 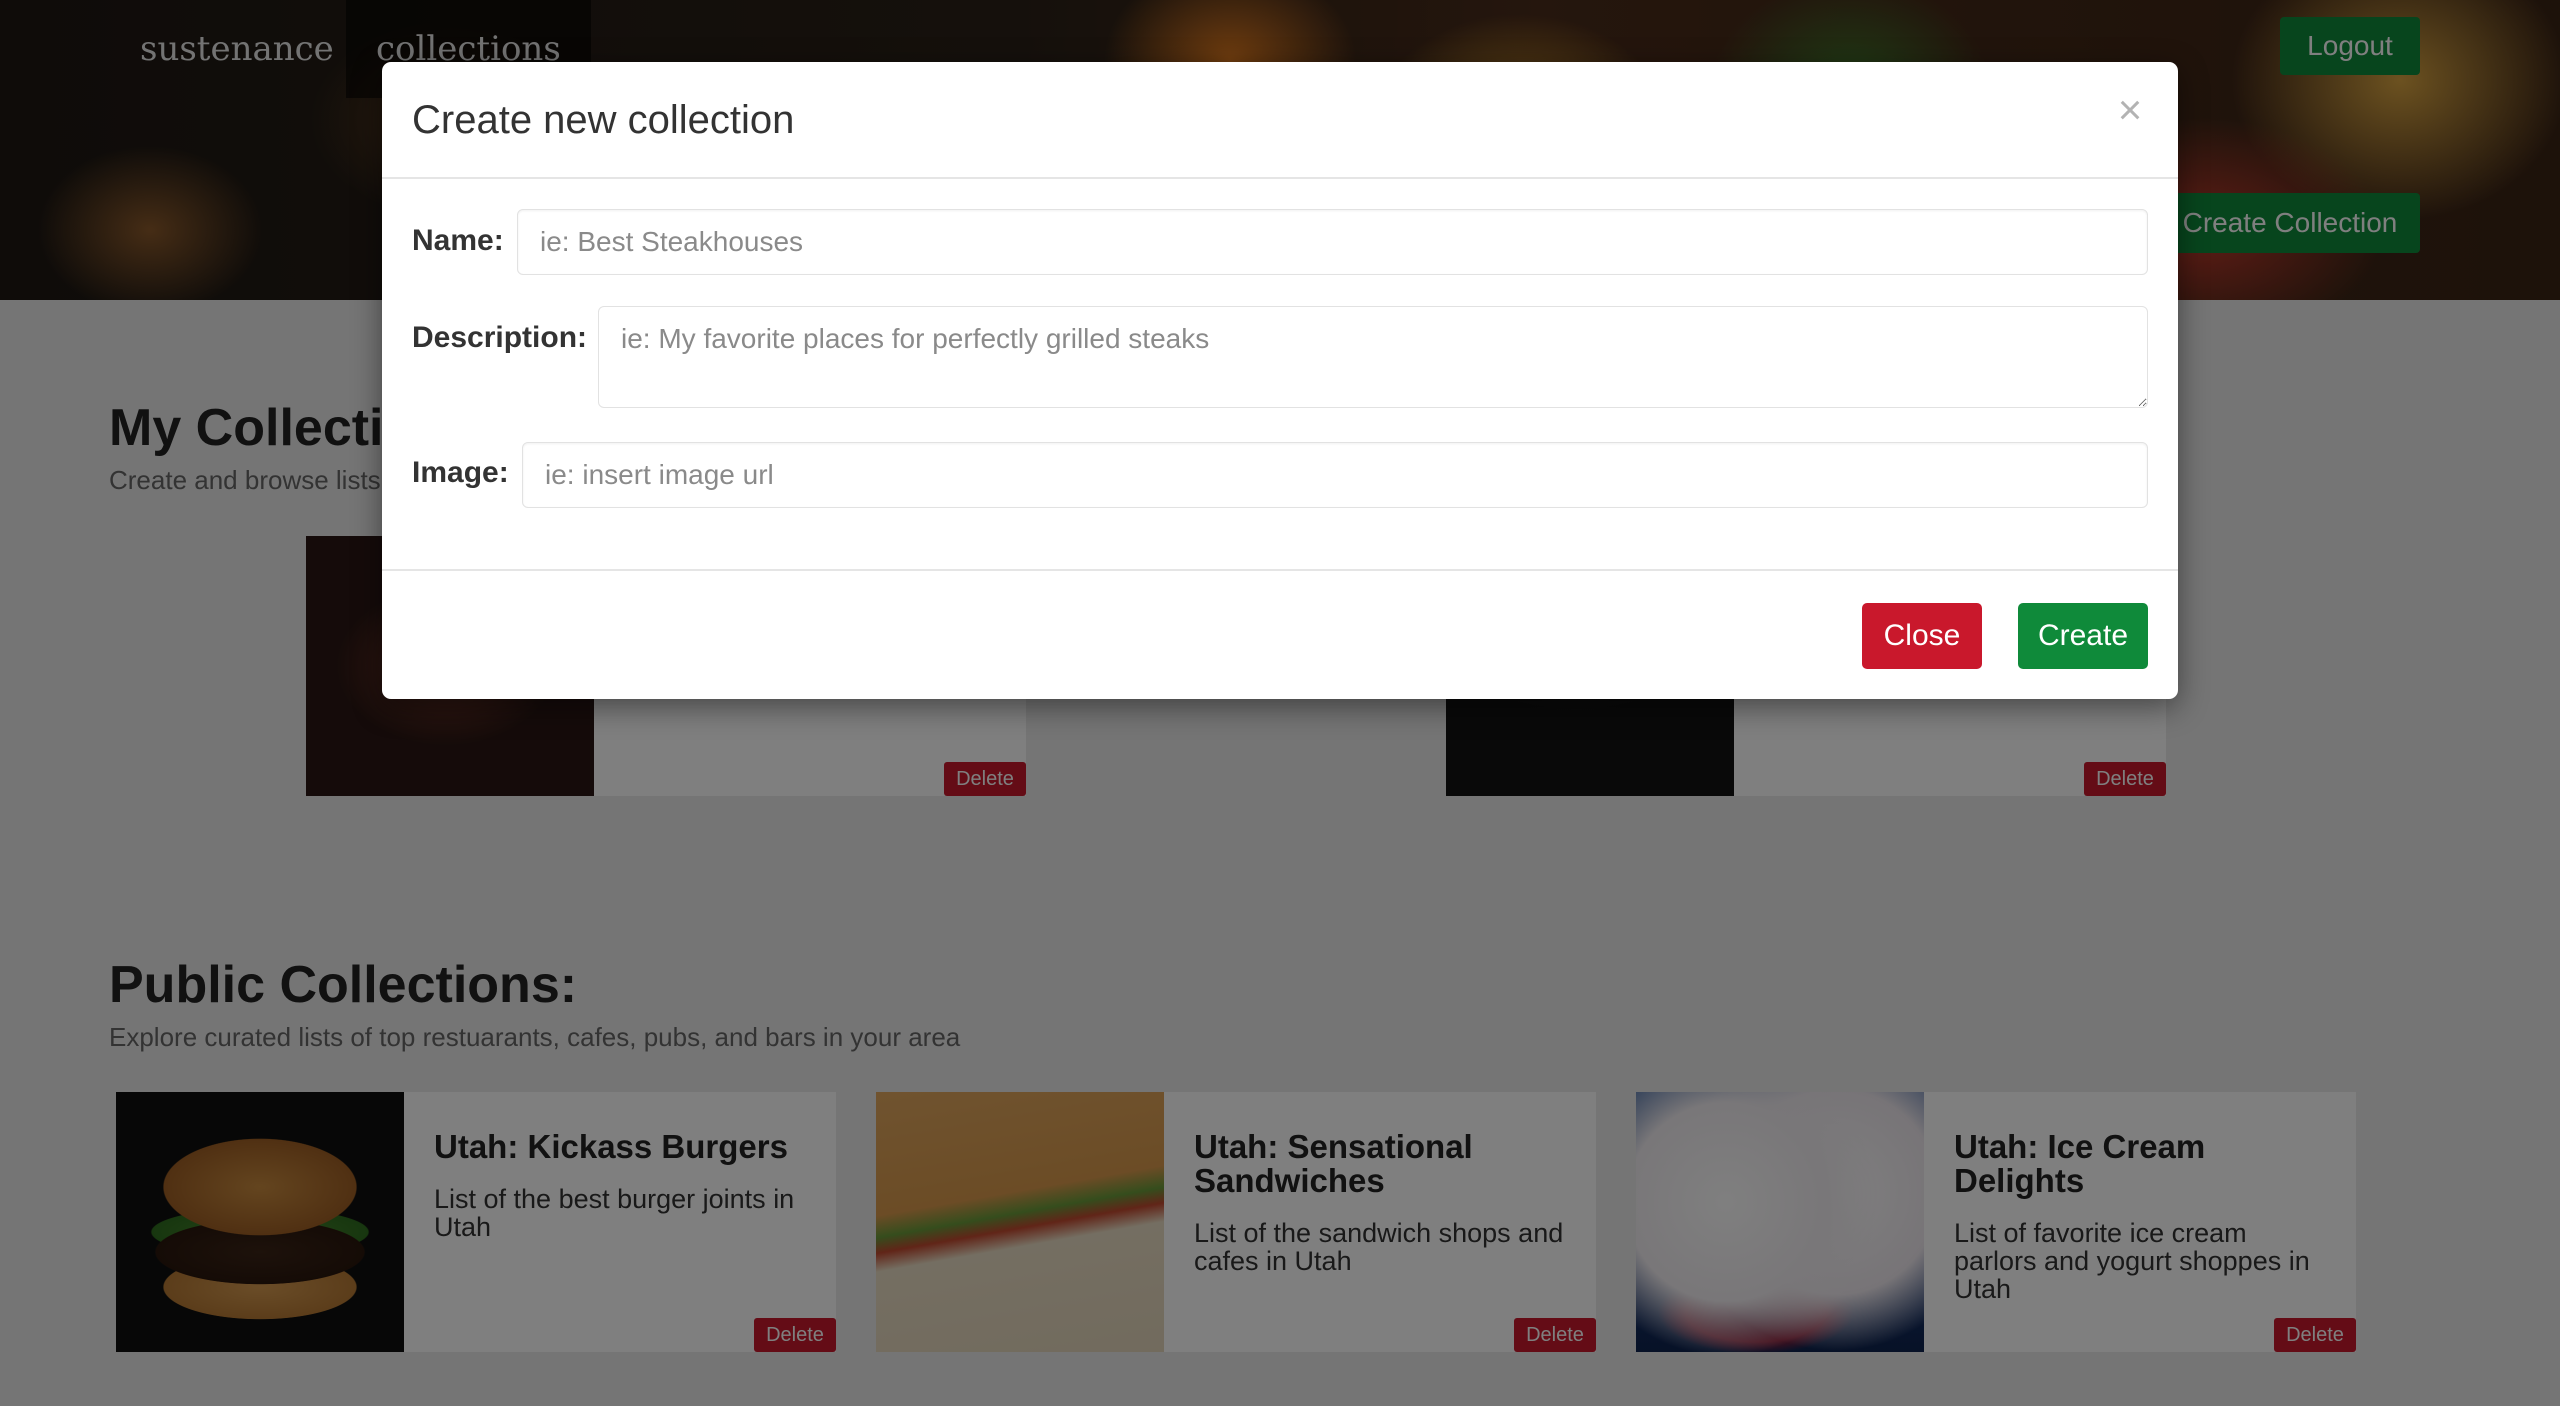 I want to click on close-button: Close, so click(x=1922, y=636).